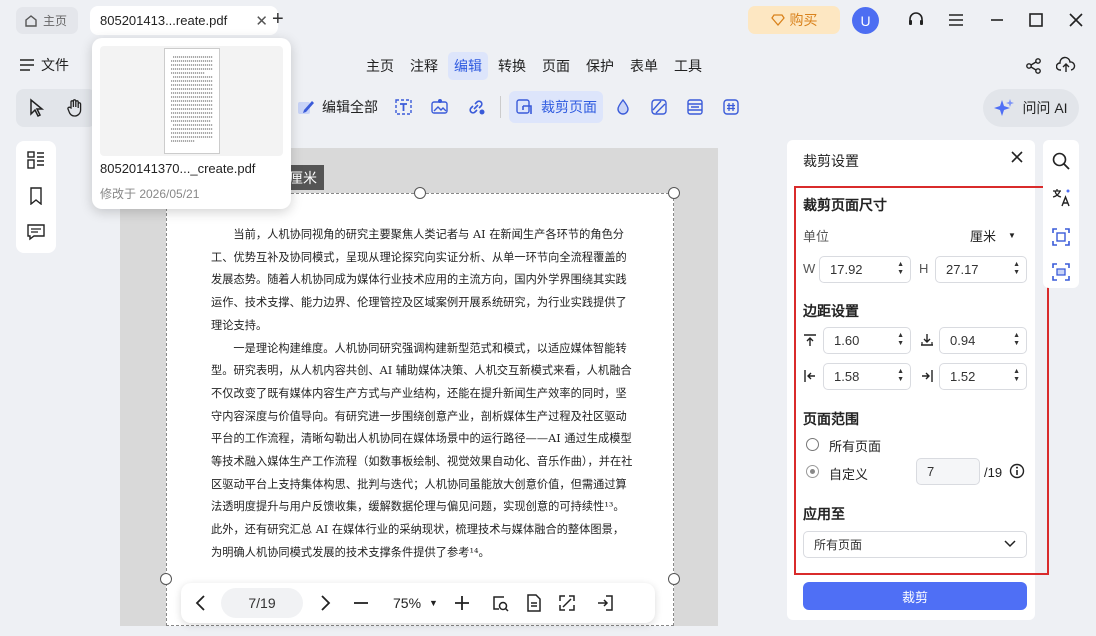 This screenshot has width=1096, height=636. Describe the element at coordinates (1012, 235) in the screenshot. I see `unit-dropdown-icon: ▼` at that location.